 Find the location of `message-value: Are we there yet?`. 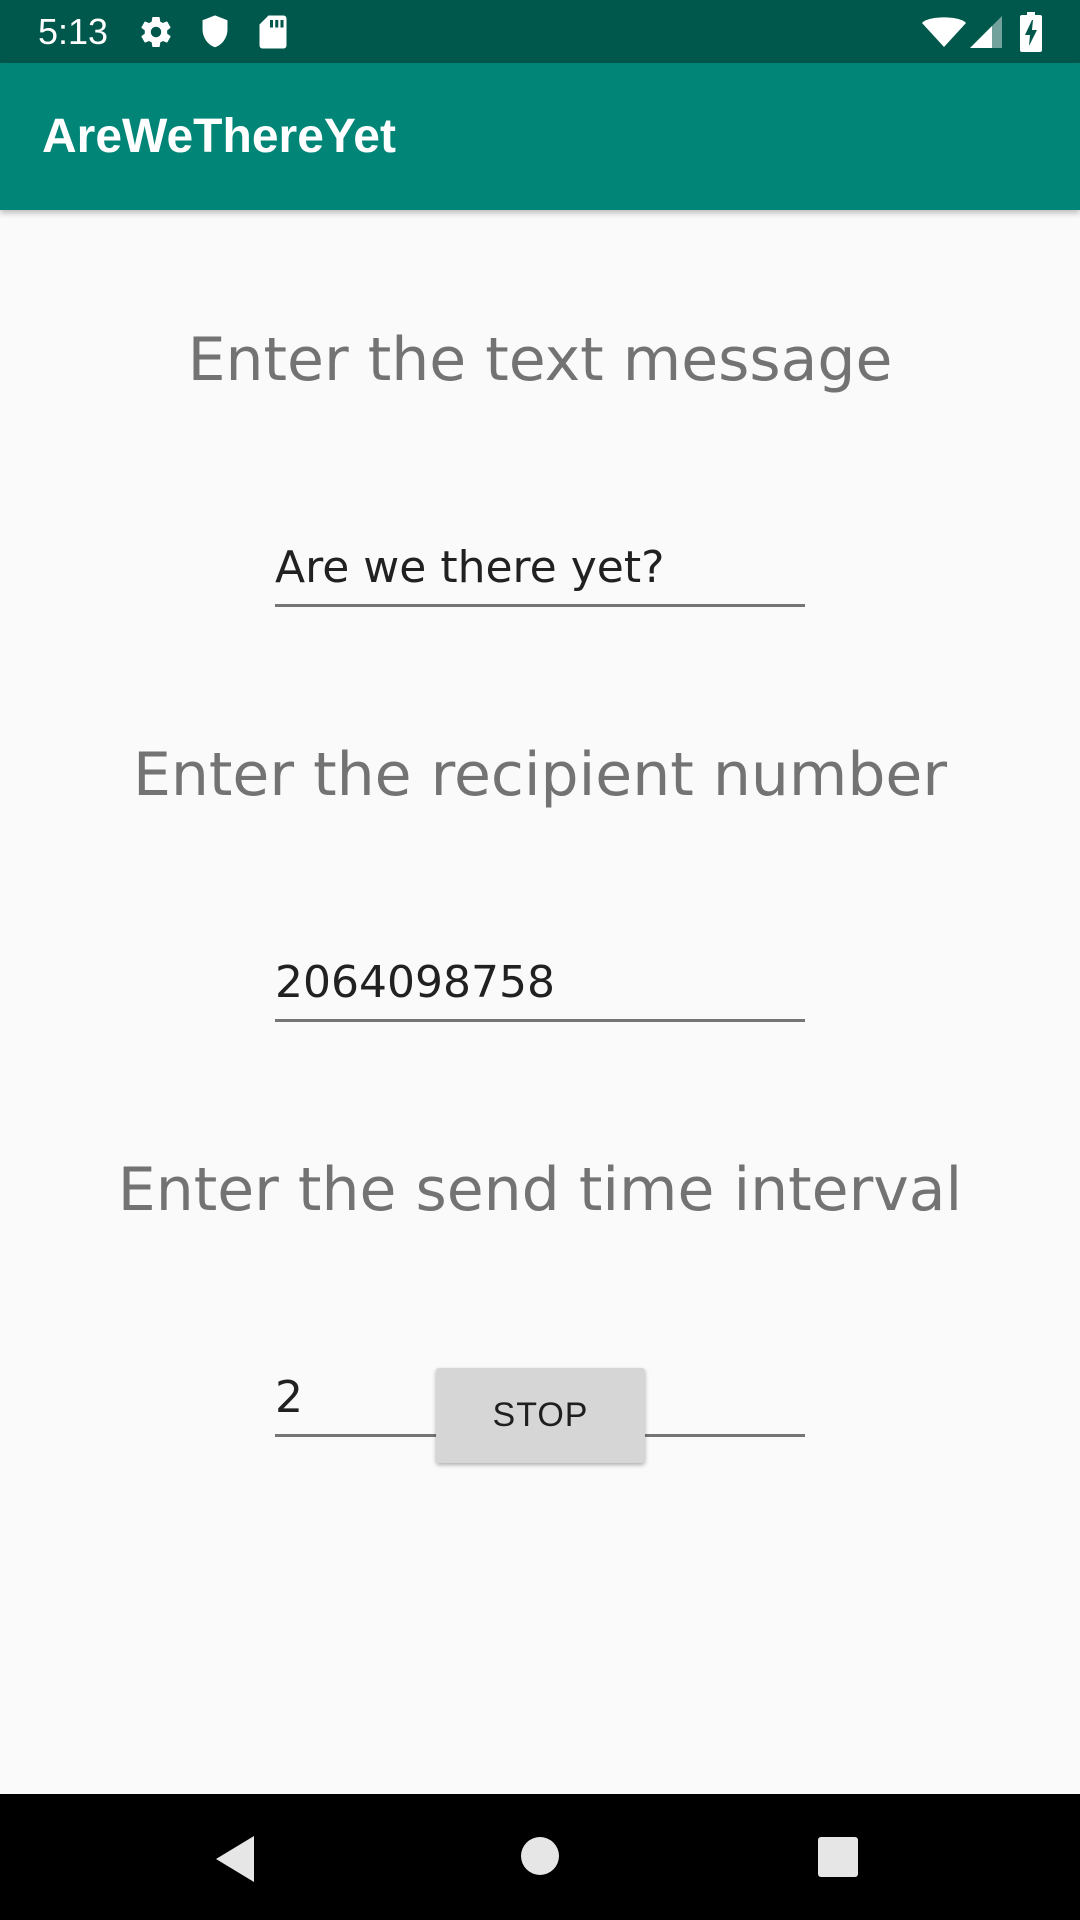

message-value: Are we there yet? is located at coordinates (469, 568).